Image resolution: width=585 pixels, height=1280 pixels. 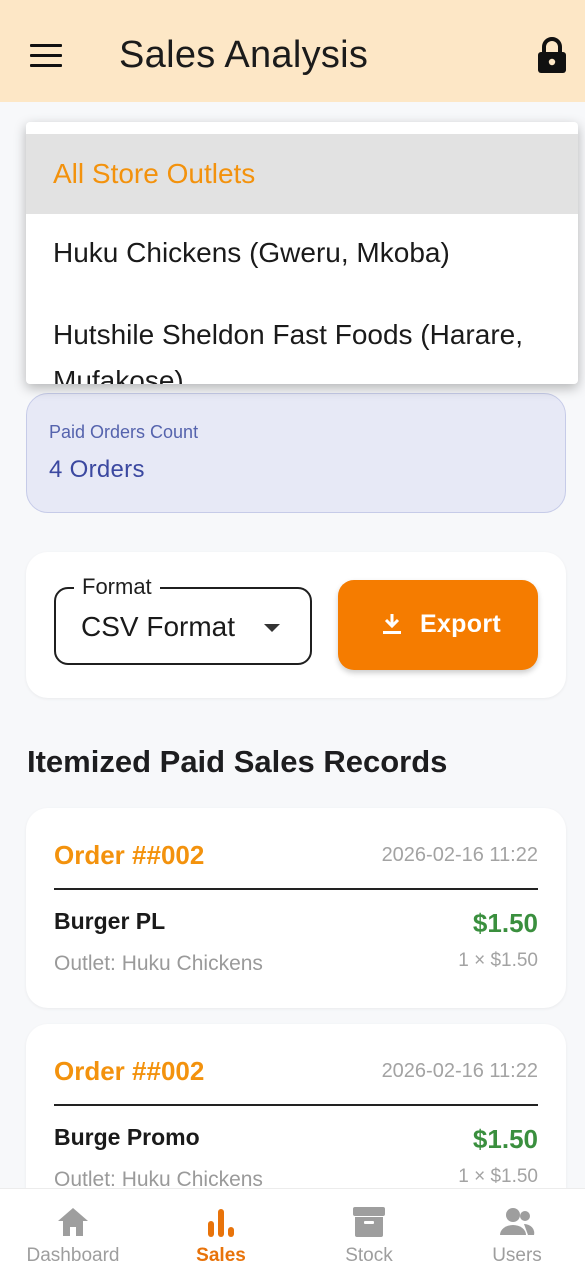 I want to click on download-icon, so click(x=392, y=624).